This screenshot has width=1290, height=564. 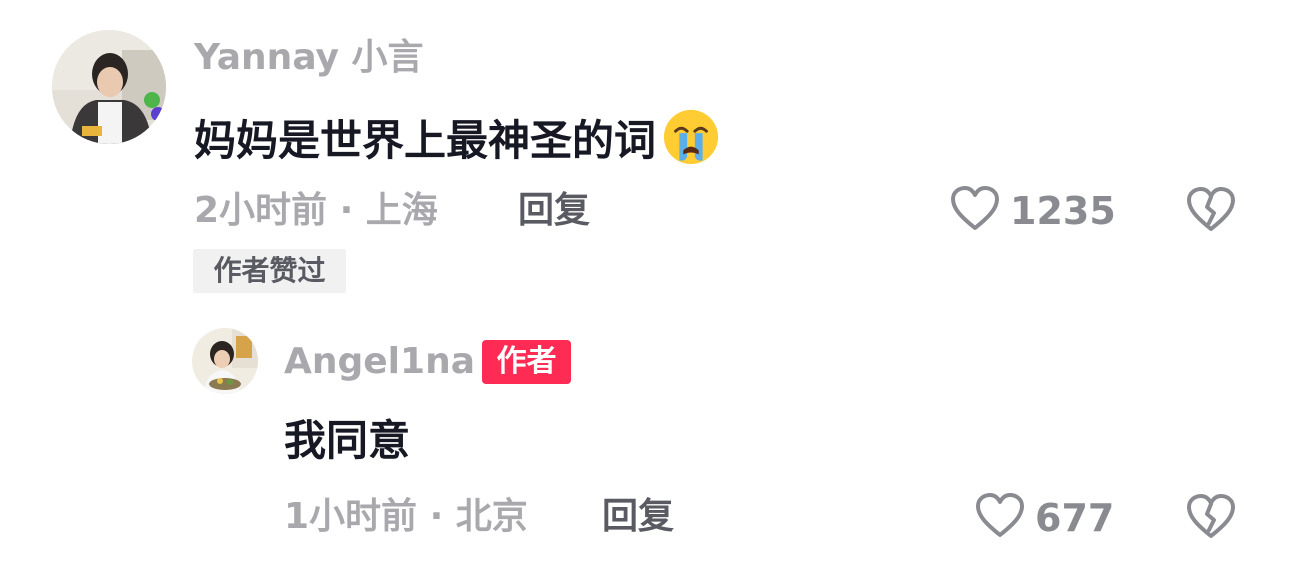 I want to click on replier-username: Angel1na, so click(x=379, y=362).